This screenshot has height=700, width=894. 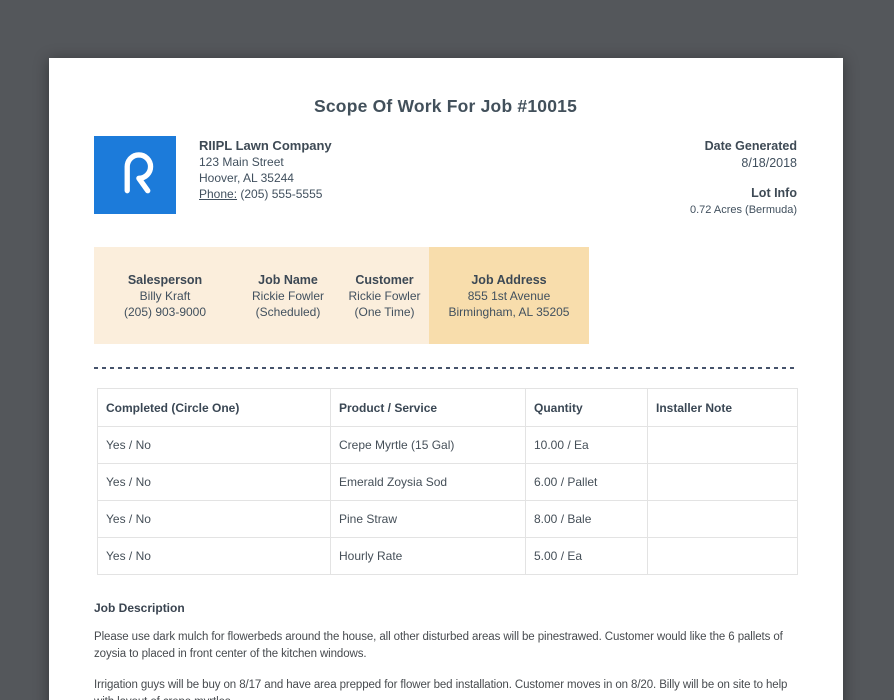 What do you see at coordinates (586, 556) in the screenshot?
I see `cell-quantity: 5.00 / Ea` at bounding box center [586, 556].